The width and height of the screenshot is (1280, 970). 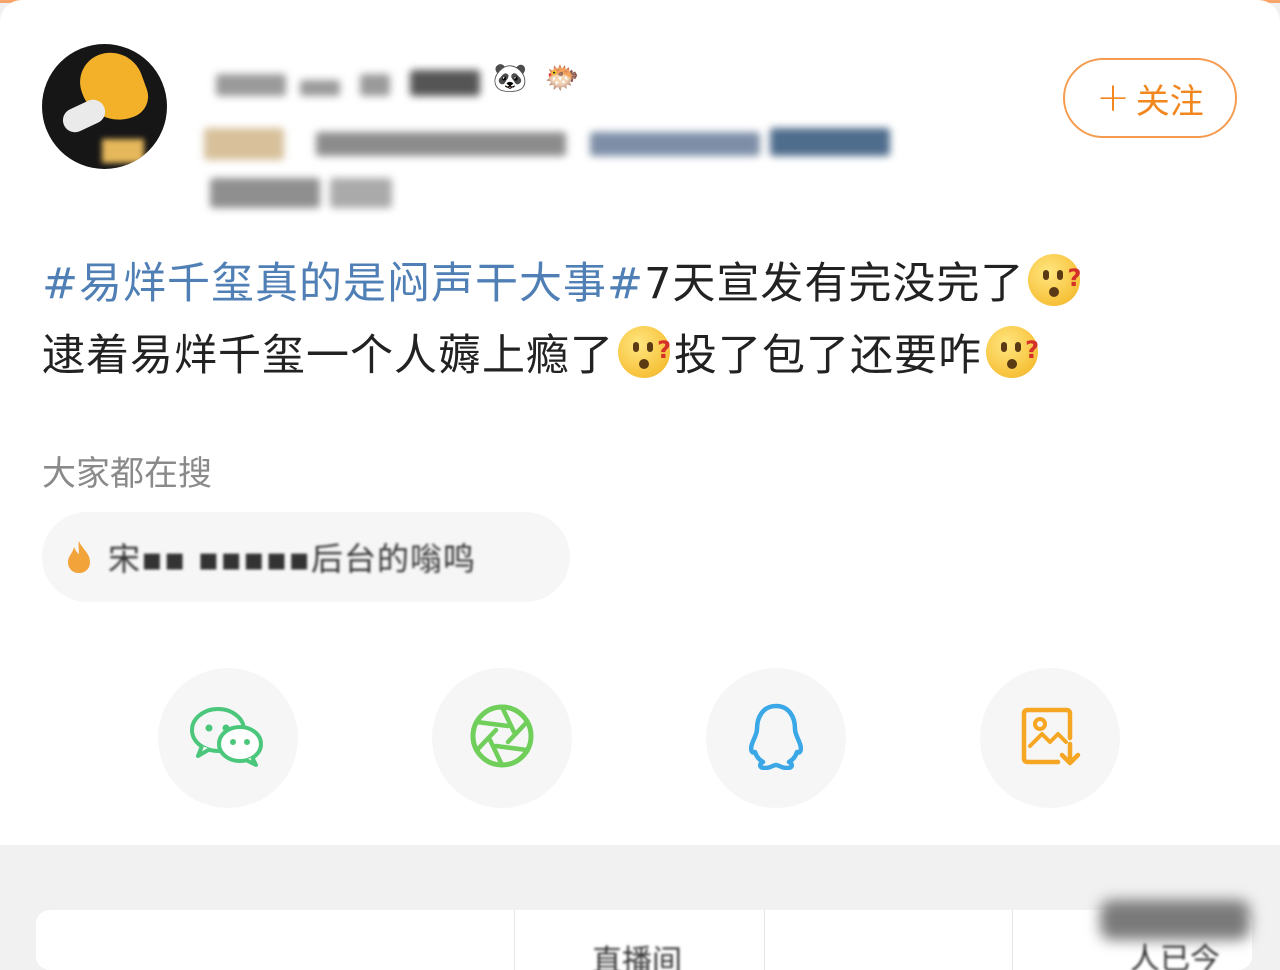 I want to click on fire-icon, so click(x=79, y=557).